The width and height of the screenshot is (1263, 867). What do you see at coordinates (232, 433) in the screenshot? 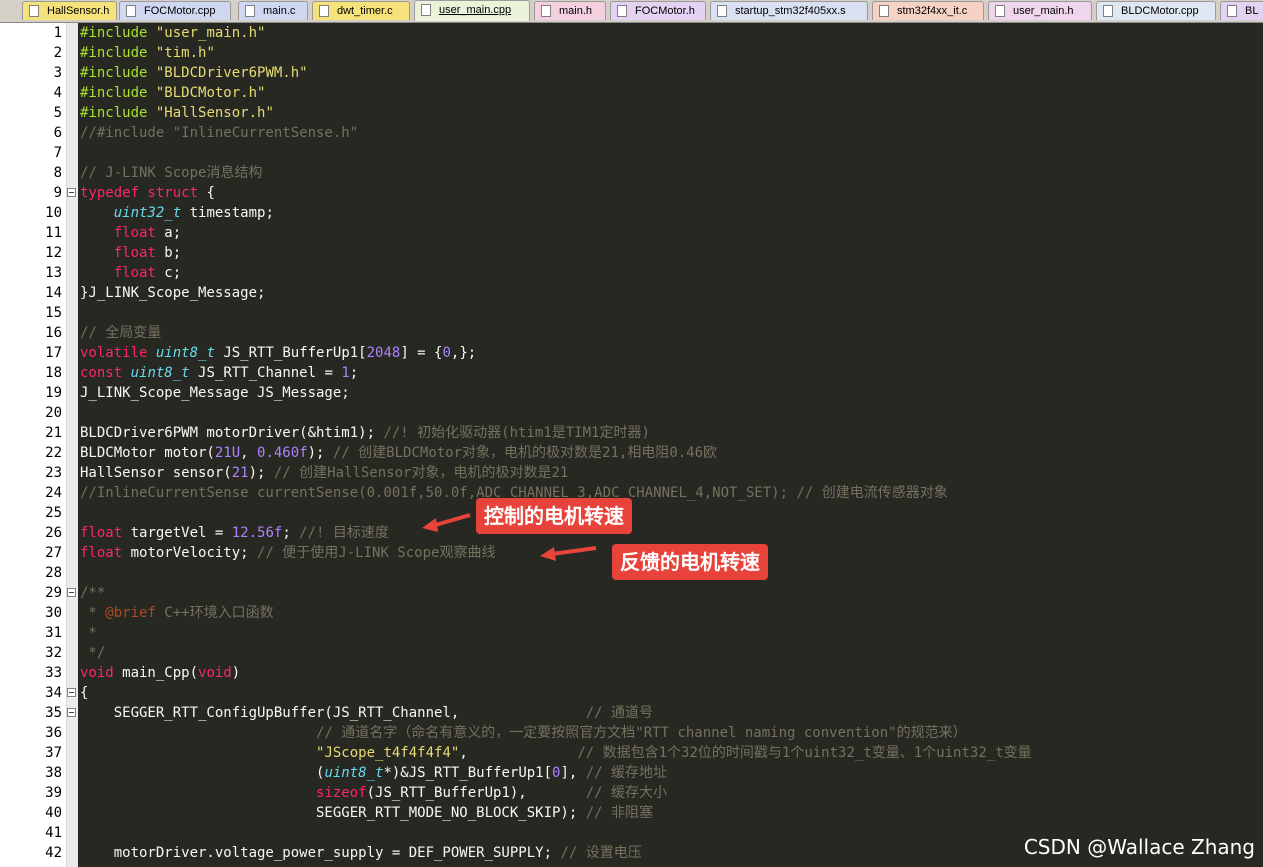
I see `code-token: BLDCDriver6PWM motorDriver(&htim1);` at bounding box center [232, 433].